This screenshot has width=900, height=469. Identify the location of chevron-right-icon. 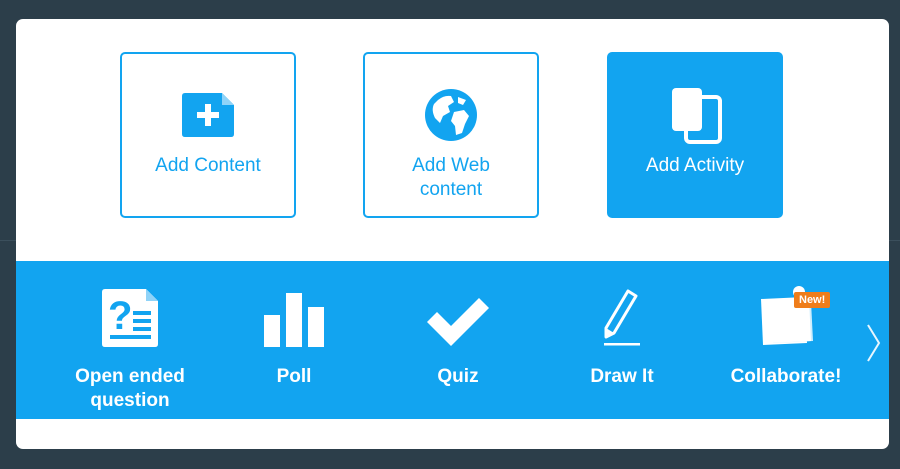
(874, 343).